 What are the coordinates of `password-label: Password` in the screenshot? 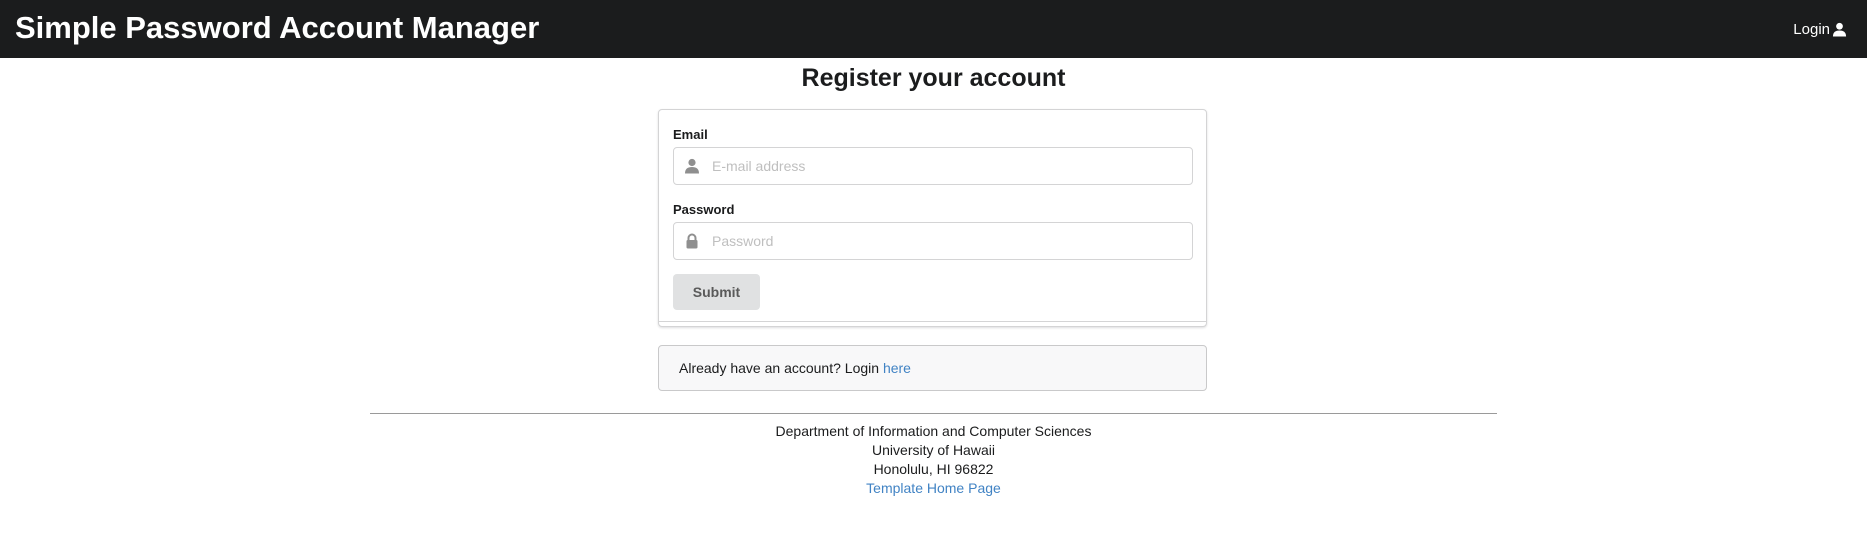 It's located at (704, 209).